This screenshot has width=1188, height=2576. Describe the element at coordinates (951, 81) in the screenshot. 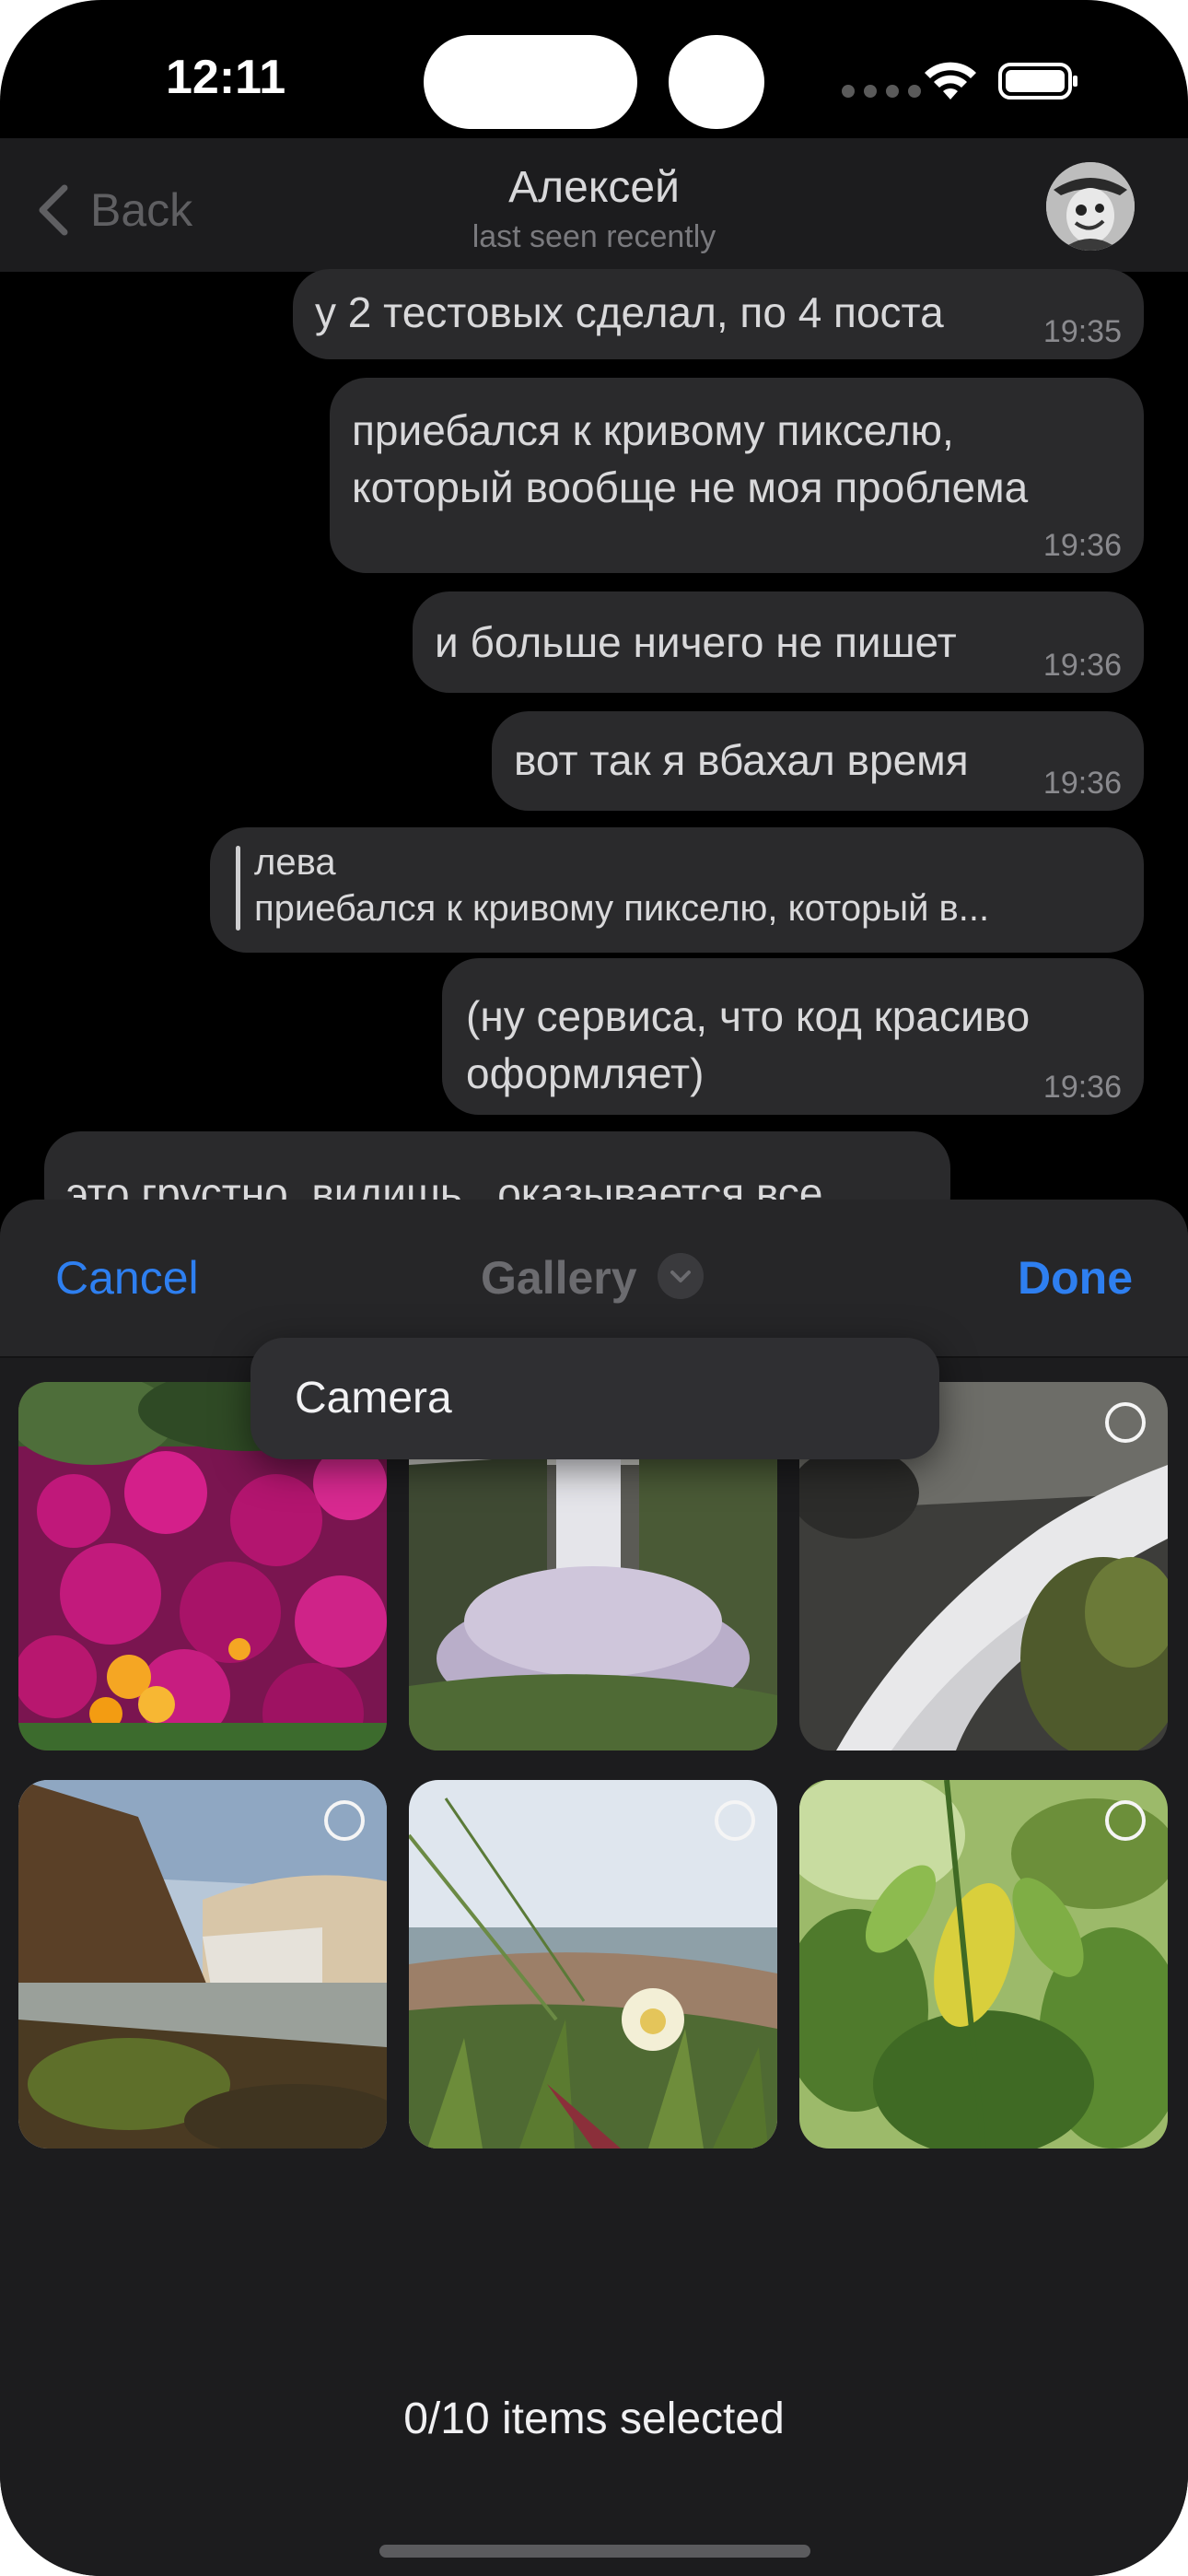

I see `wifi-icon` at that location.